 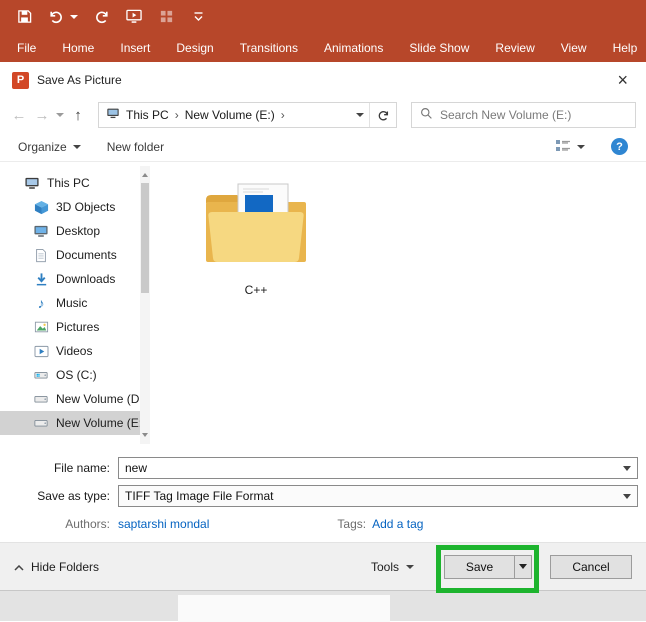 I want to click on hide-folders-button: Hide Folders, so click(x=56, y=567).